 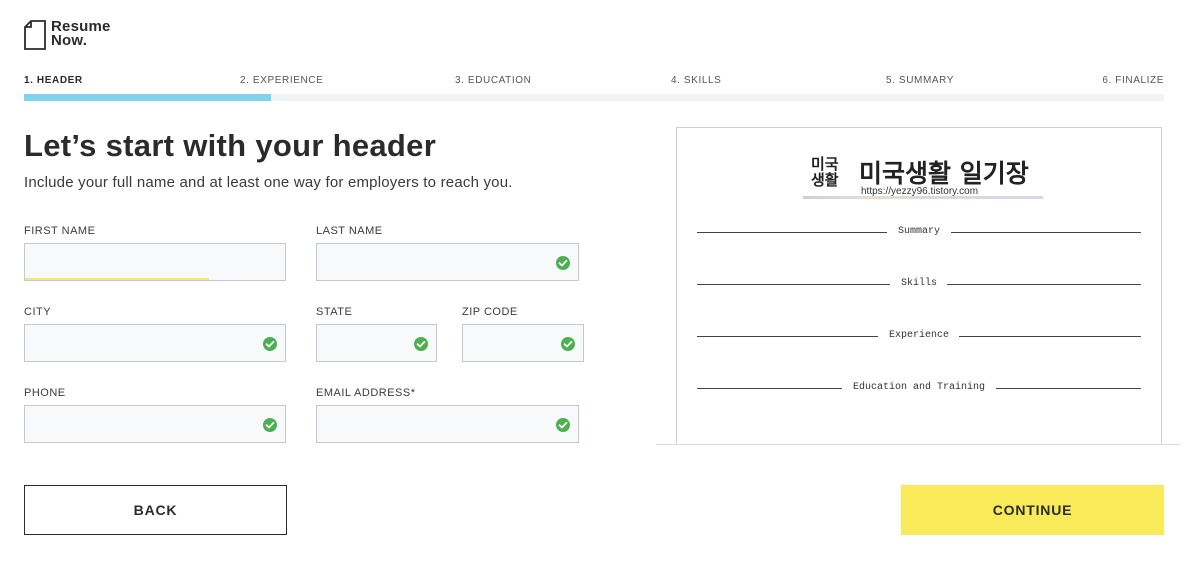 I want to click on progress-bar, so click(x=594, y=97).